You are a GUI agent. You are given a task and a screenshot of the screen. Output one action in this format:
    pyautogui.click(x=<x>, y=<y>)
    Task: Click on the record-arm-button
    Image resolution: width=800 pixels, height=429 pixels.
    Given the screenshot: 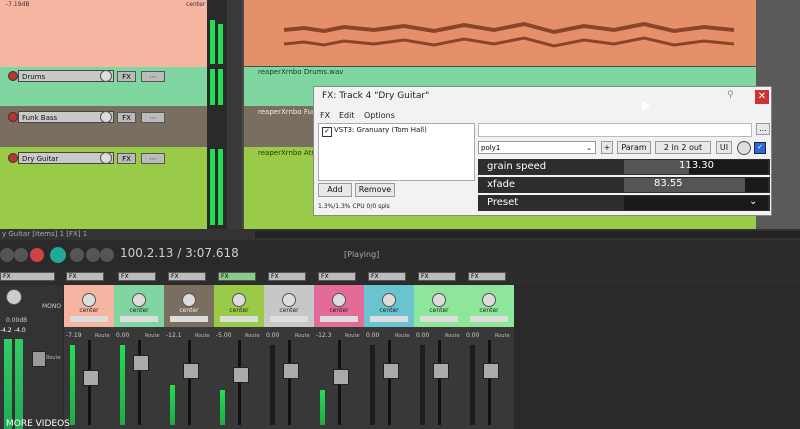 What is the action you would take?
    pyautogui.click(x=13, y=158)
    